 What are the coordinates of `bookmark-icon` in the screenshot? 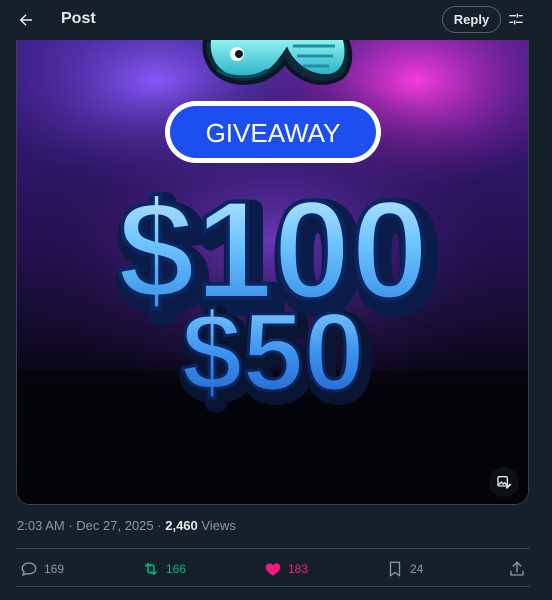 It's located at (395, 569).